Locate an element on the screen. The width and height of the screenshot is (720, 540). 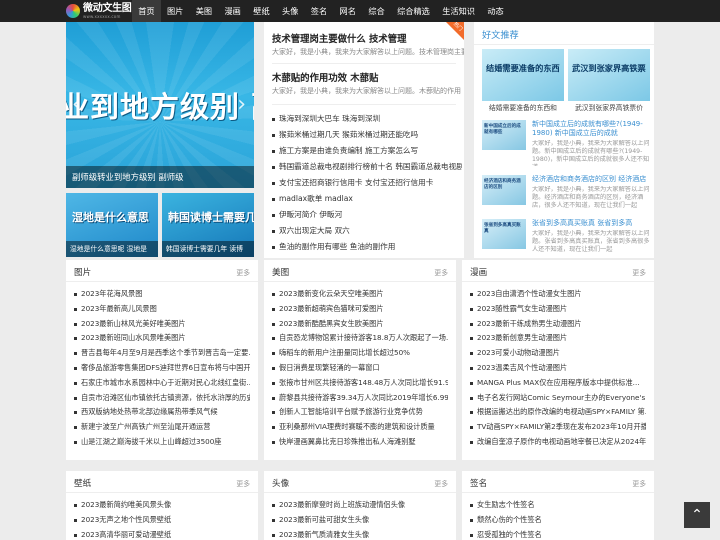
recommend-item-title: 经济酒店和商务酒店的区别 经济酒店 is located at coordinates (591, 179).